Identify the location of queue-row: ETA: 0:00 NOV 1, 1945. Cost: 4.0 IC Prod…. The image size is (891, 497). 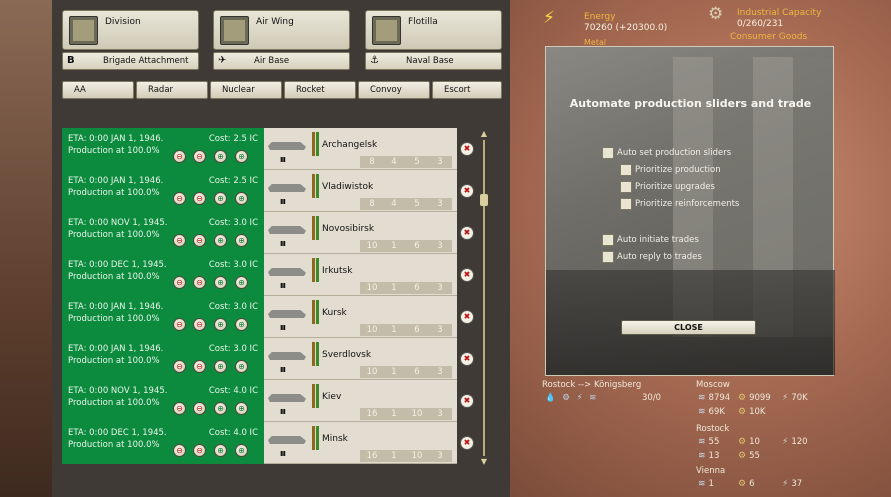
(269, 401).